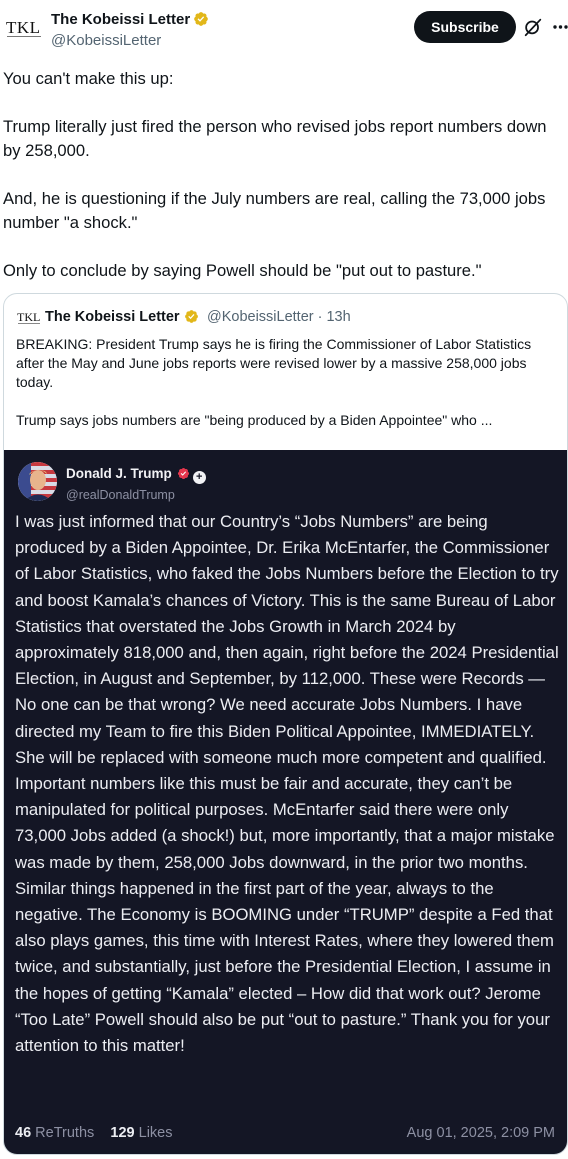 The image size is (568, 1159). What do you see at coordinates (155, 1133) in the screenshot?
I see `likes-label: Likes` at bounding box center [155, 1133].